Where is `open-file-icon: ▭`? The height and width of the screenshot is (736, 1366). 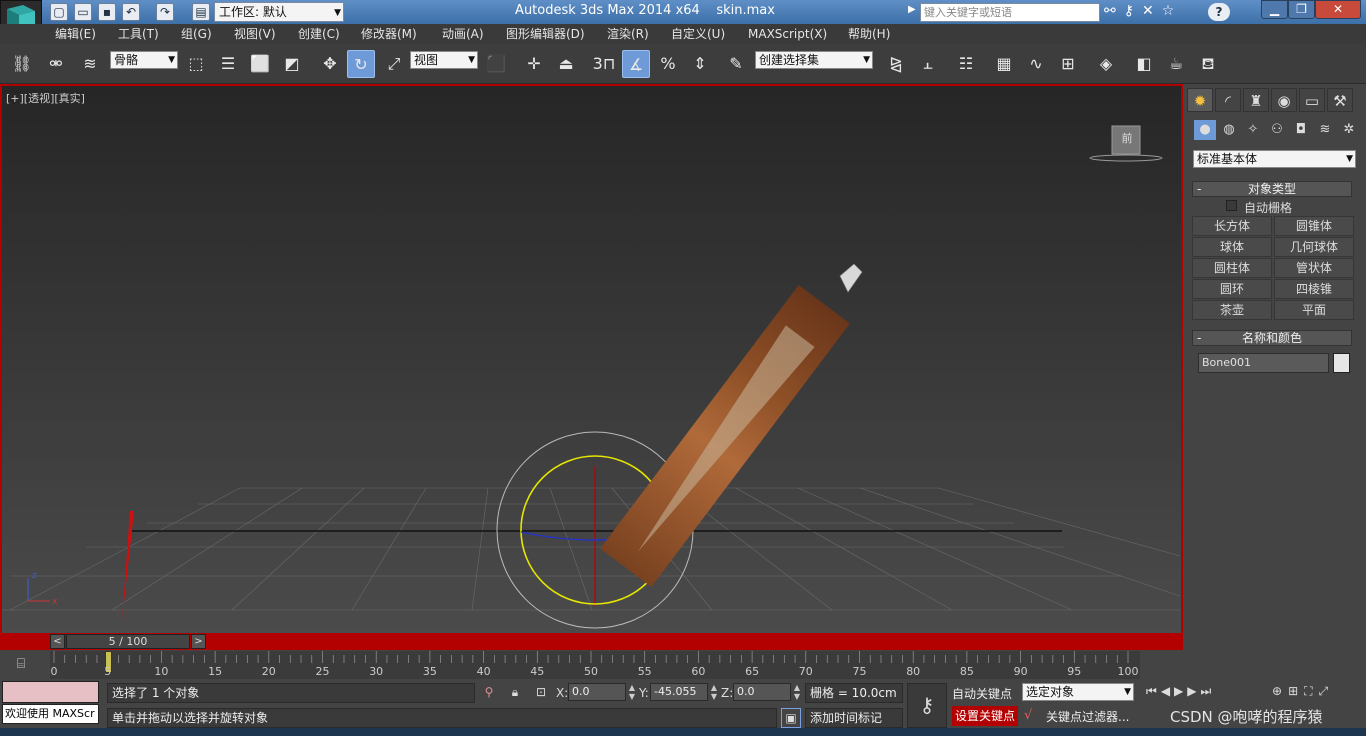 open-file-icon: ▭ is located at coordinates (83, 12).